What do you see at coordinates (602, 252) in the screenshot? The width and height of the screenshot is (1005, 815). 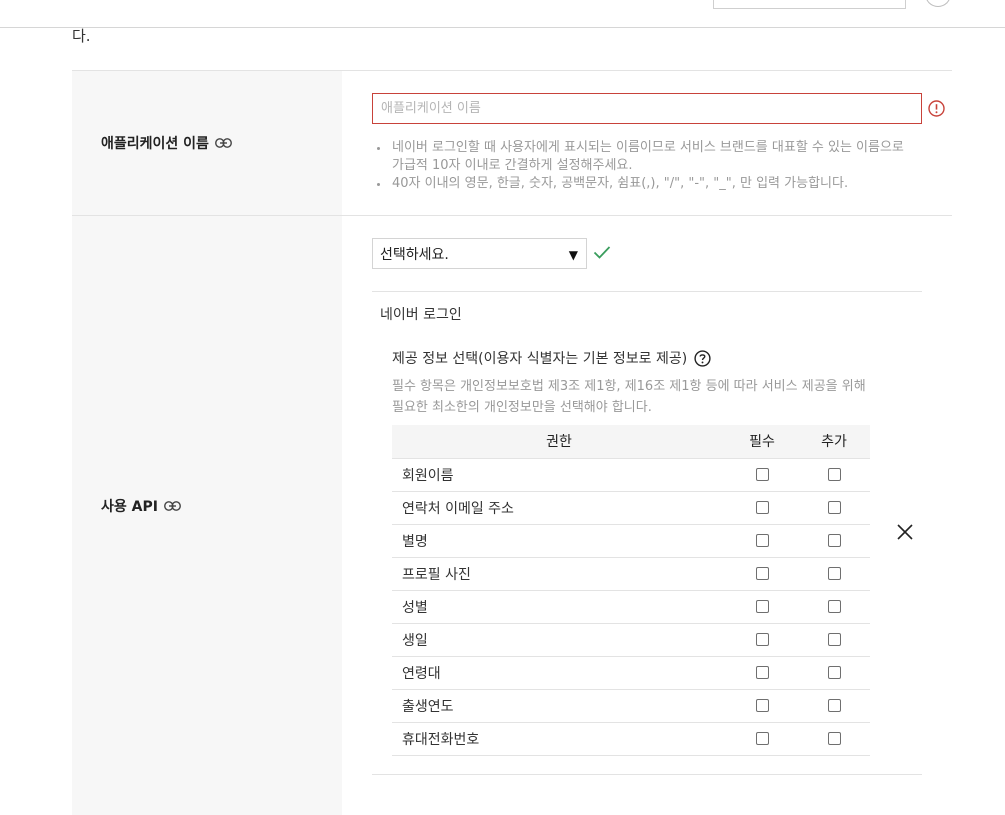 I see `check-icon` at bounding box center [602, 252].